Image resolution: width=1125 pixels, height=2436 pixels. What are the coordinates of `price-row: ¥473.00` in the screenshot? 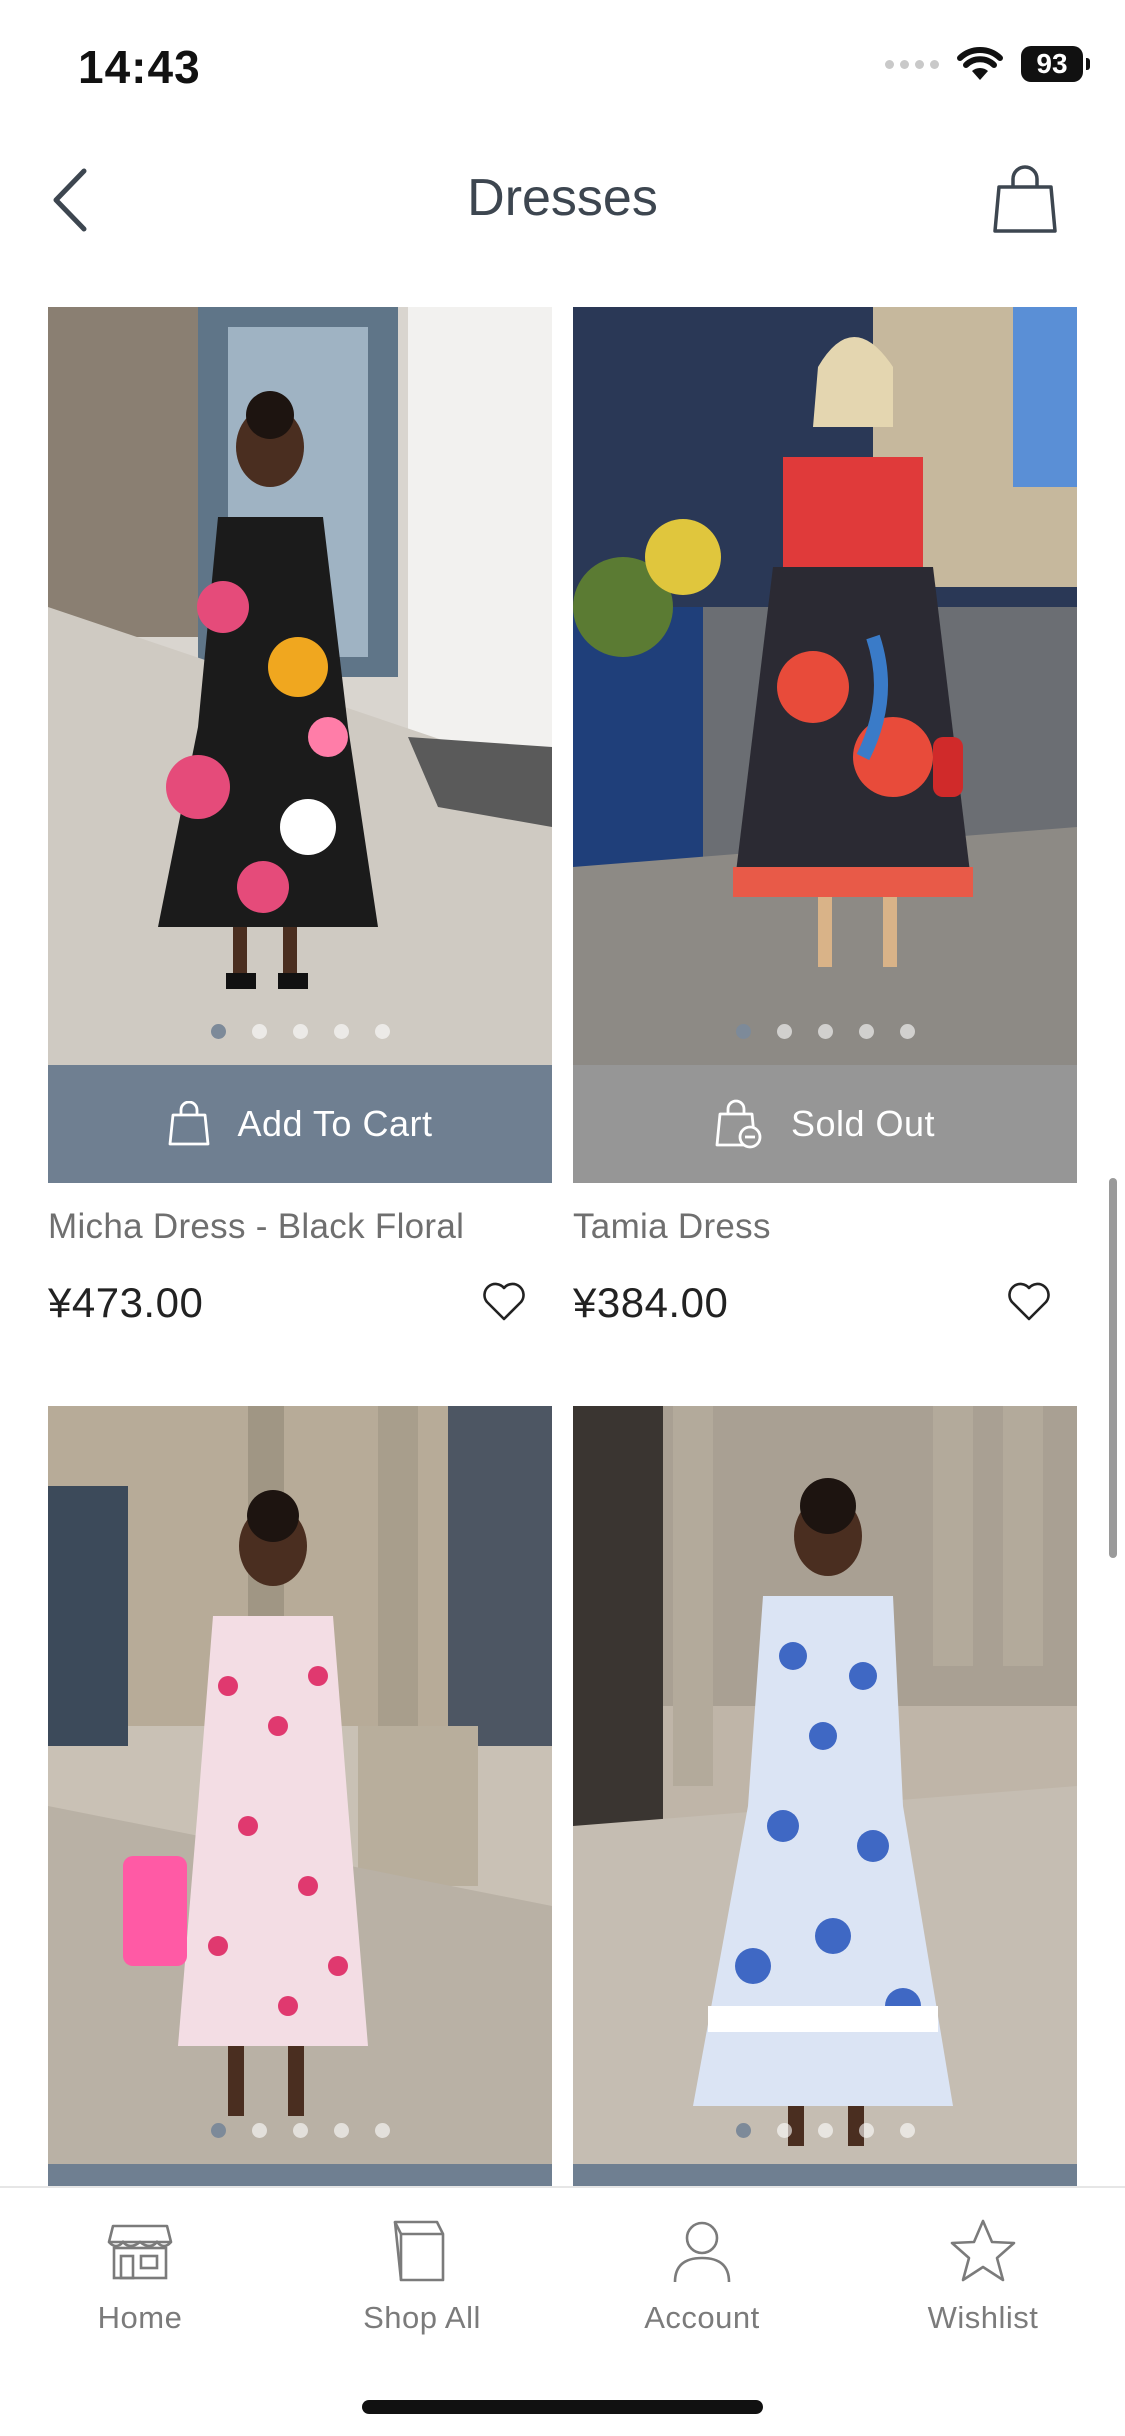 It's located at (300, 1304).